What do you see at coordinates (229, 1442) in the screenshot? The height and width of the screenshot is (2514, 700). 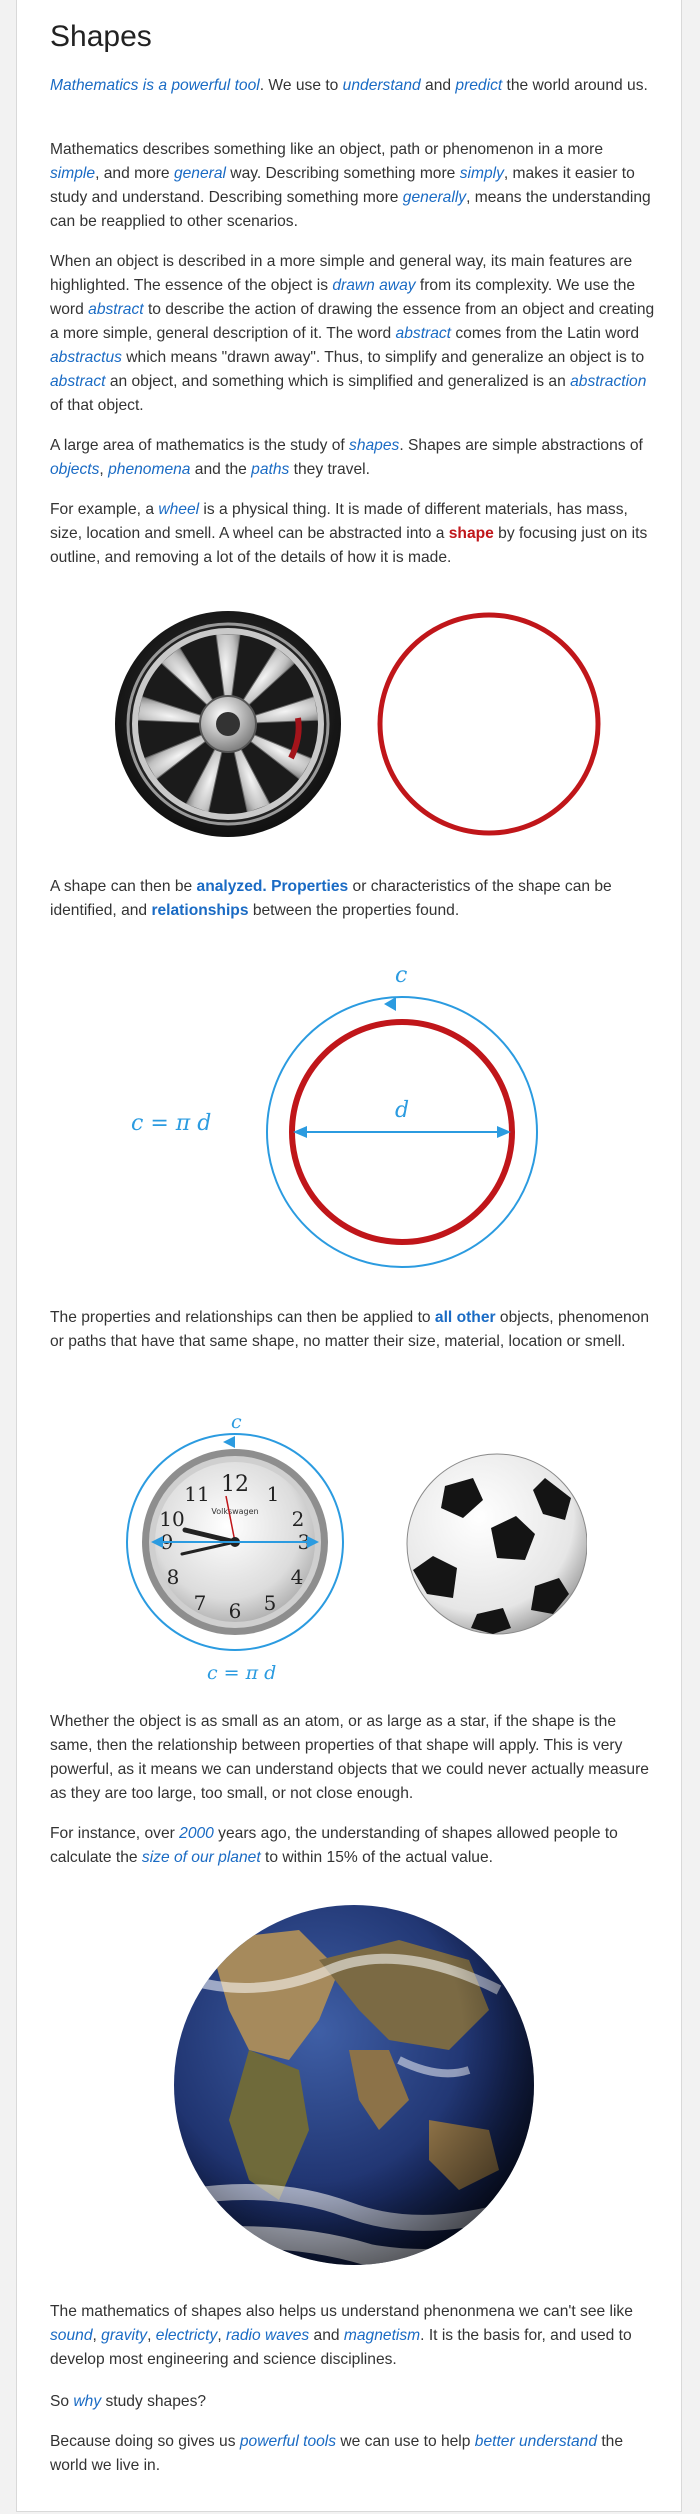 I see `clock-circumference-arrow` at bounding box center [229, 1442].